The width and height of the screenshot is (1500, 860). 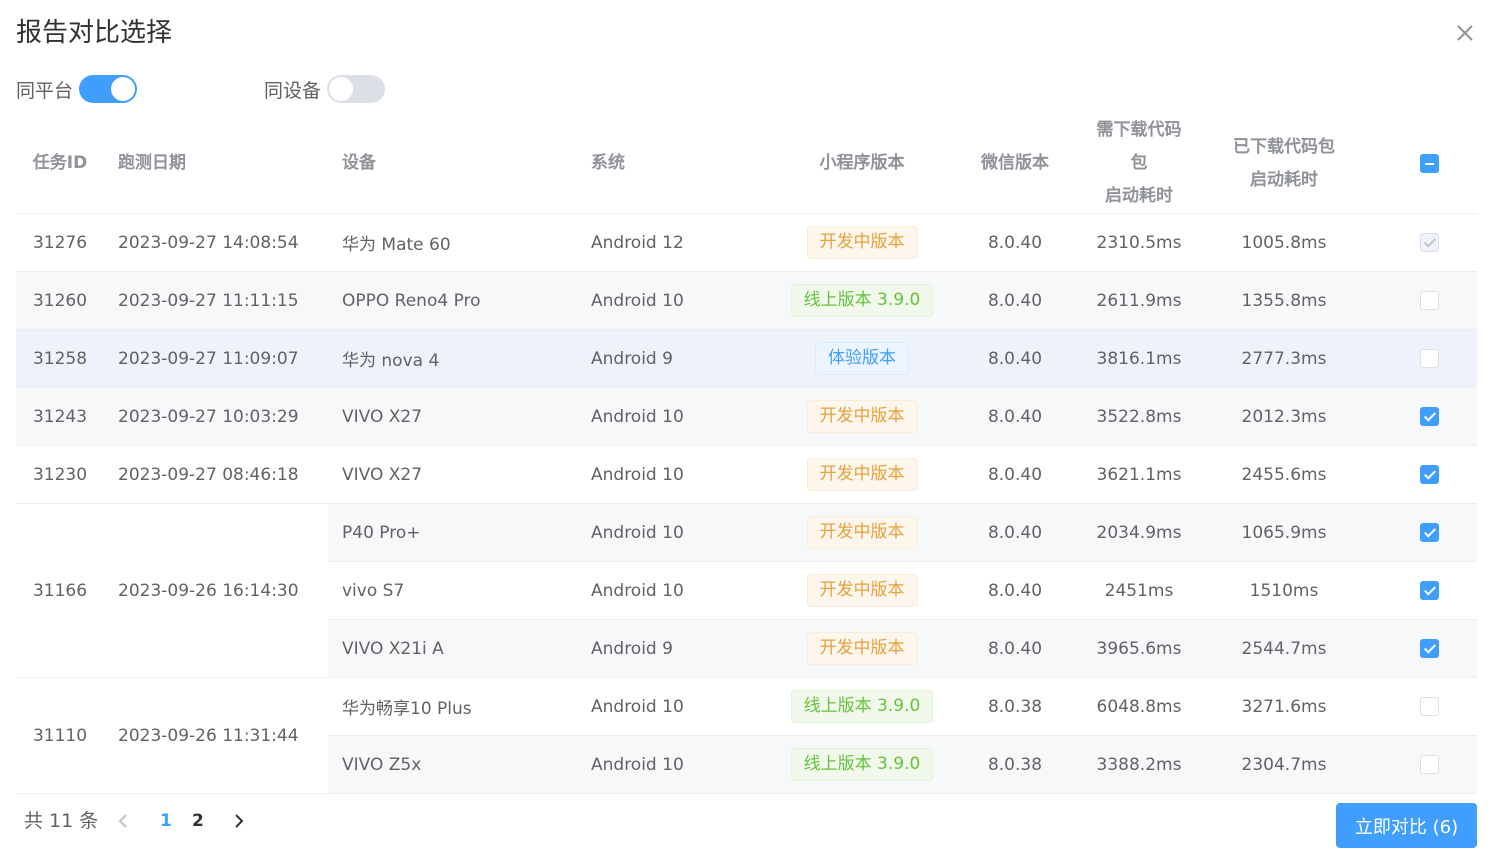 What do you see at coordinates (123, 821) in the screenshot?
I see `prev-page-icon` at bounding box center [123, 821].